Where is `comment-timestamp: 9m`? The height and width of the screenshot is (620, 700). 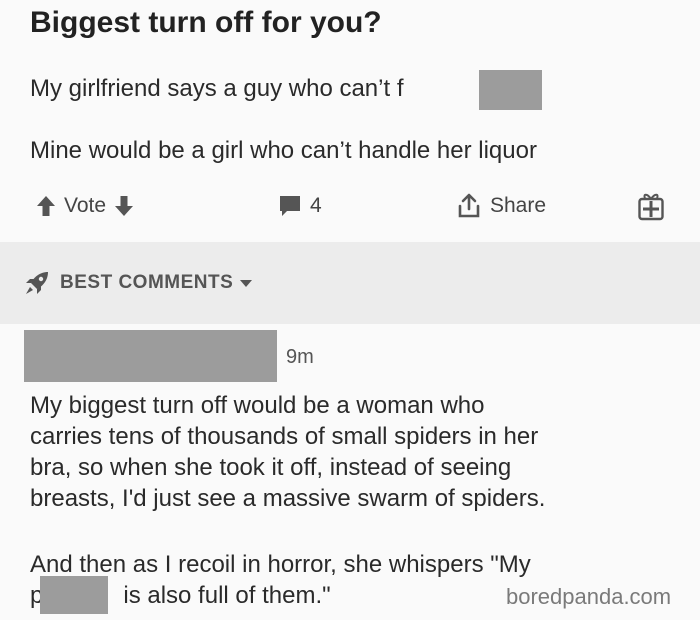
comment-timestamp: 9m is located at coordinates (300, 357).